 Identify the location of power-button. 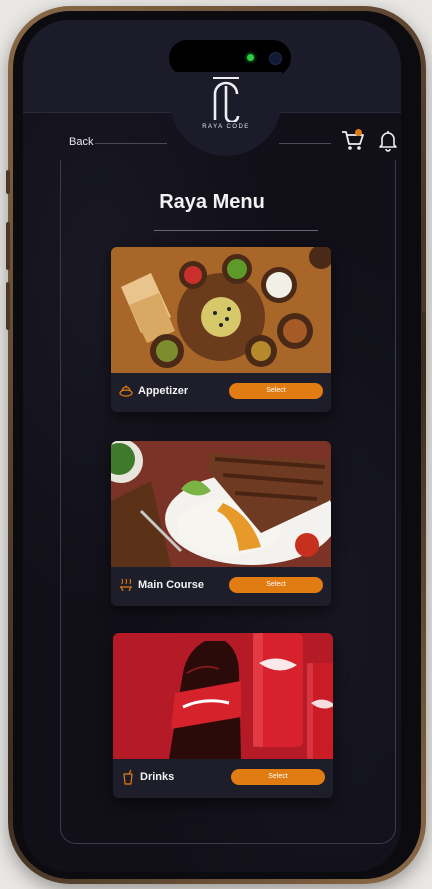
(424, 276).